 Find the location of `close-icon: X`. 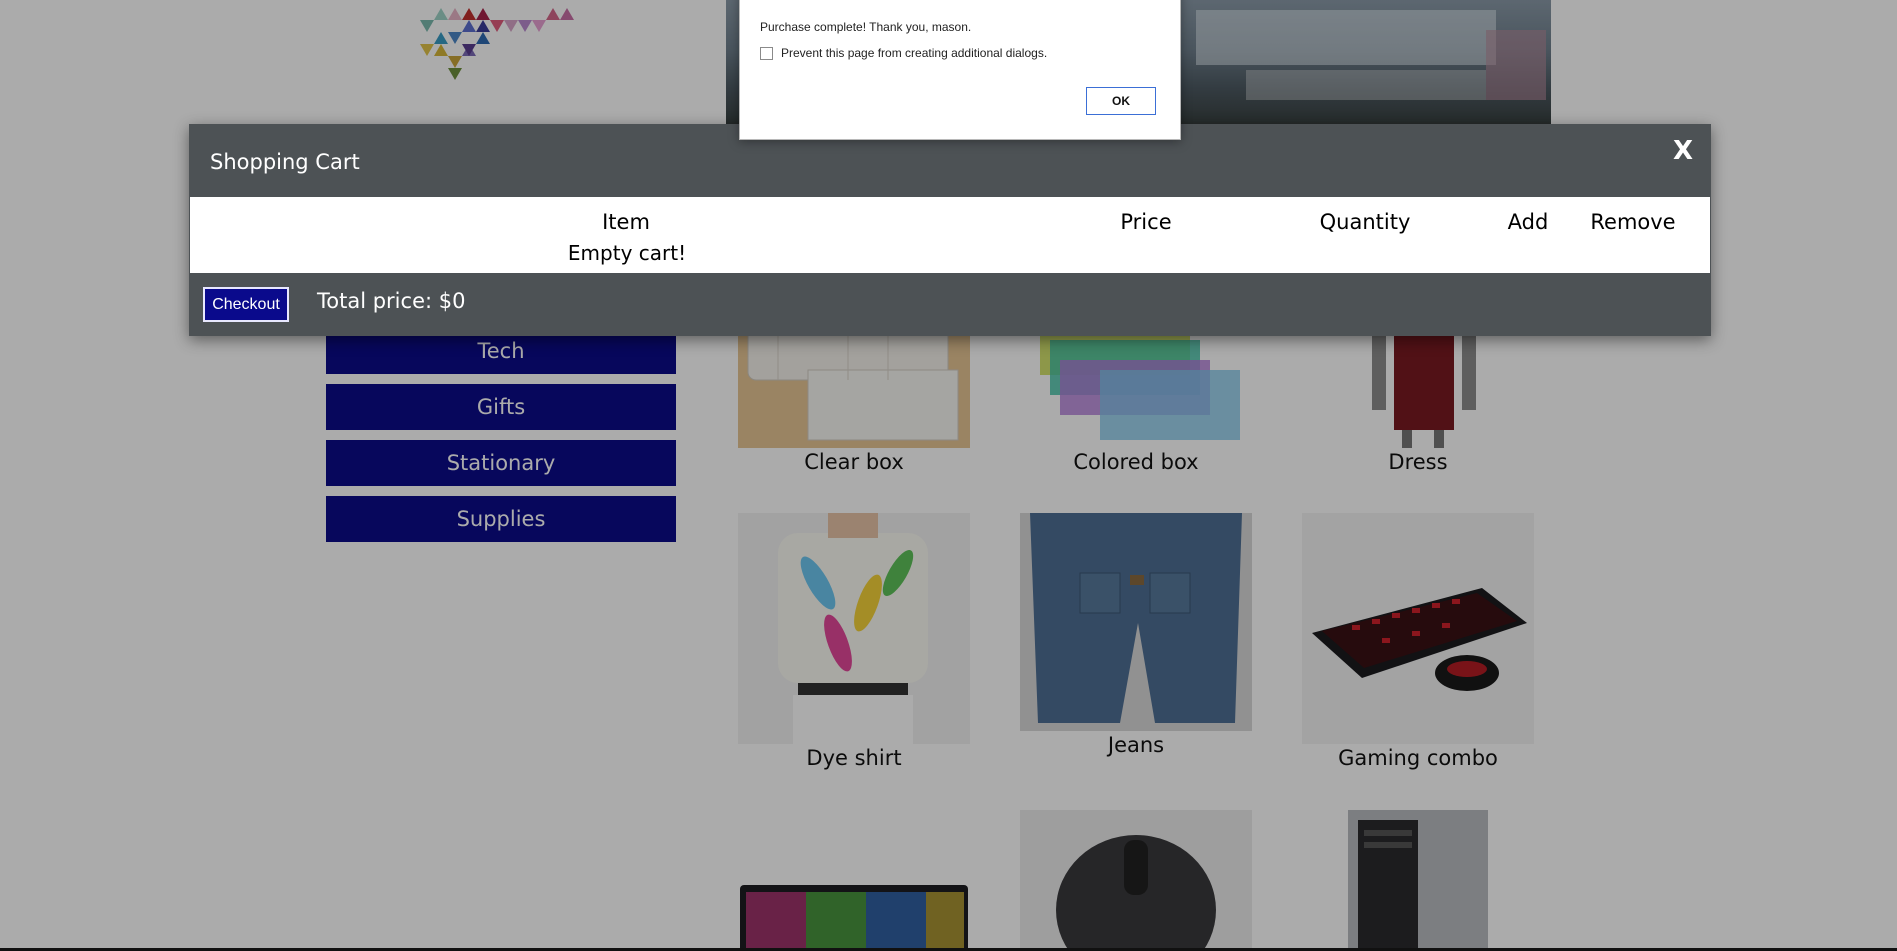

close-icon: X is located at coordinates (1683, 151).